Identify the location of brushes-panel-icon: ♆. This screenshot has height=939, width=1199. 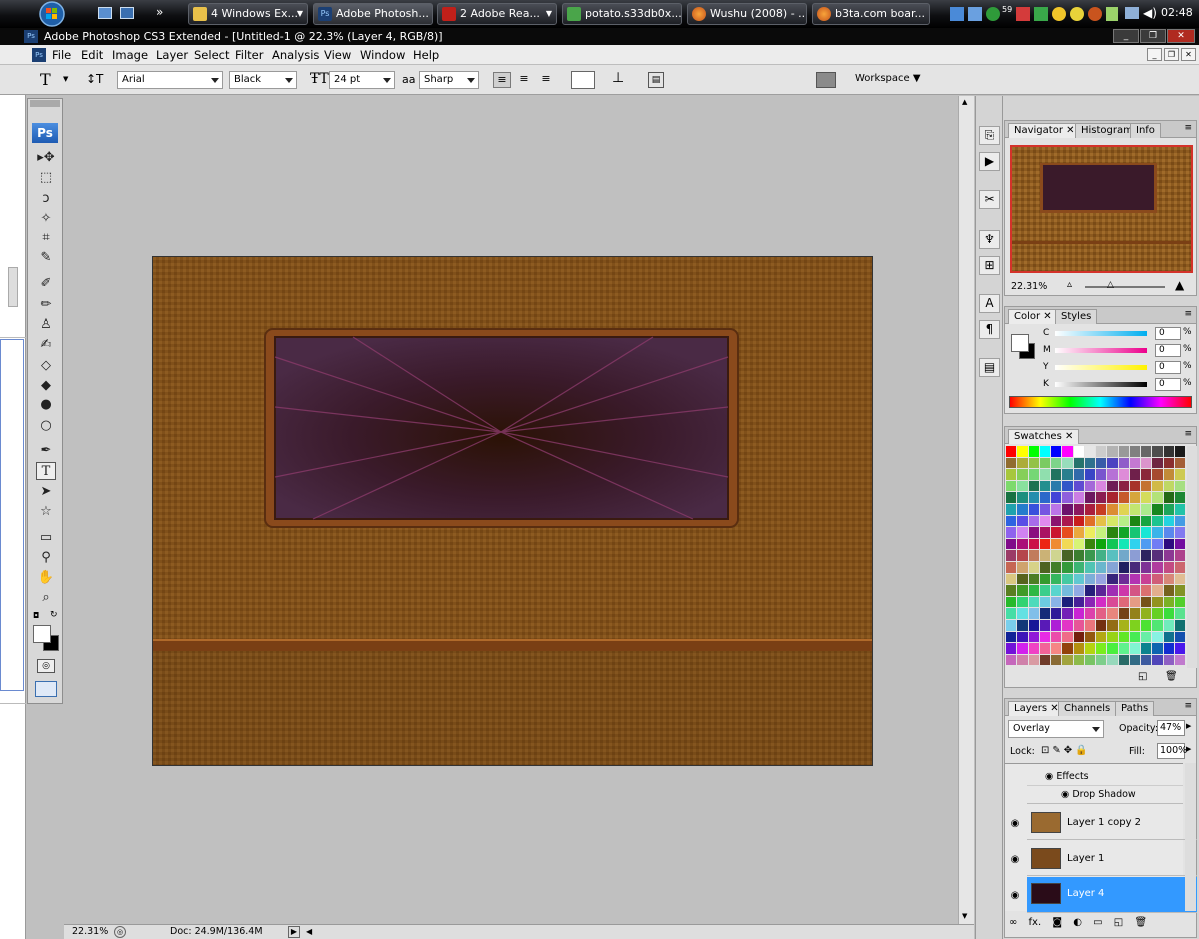
(989, 239).